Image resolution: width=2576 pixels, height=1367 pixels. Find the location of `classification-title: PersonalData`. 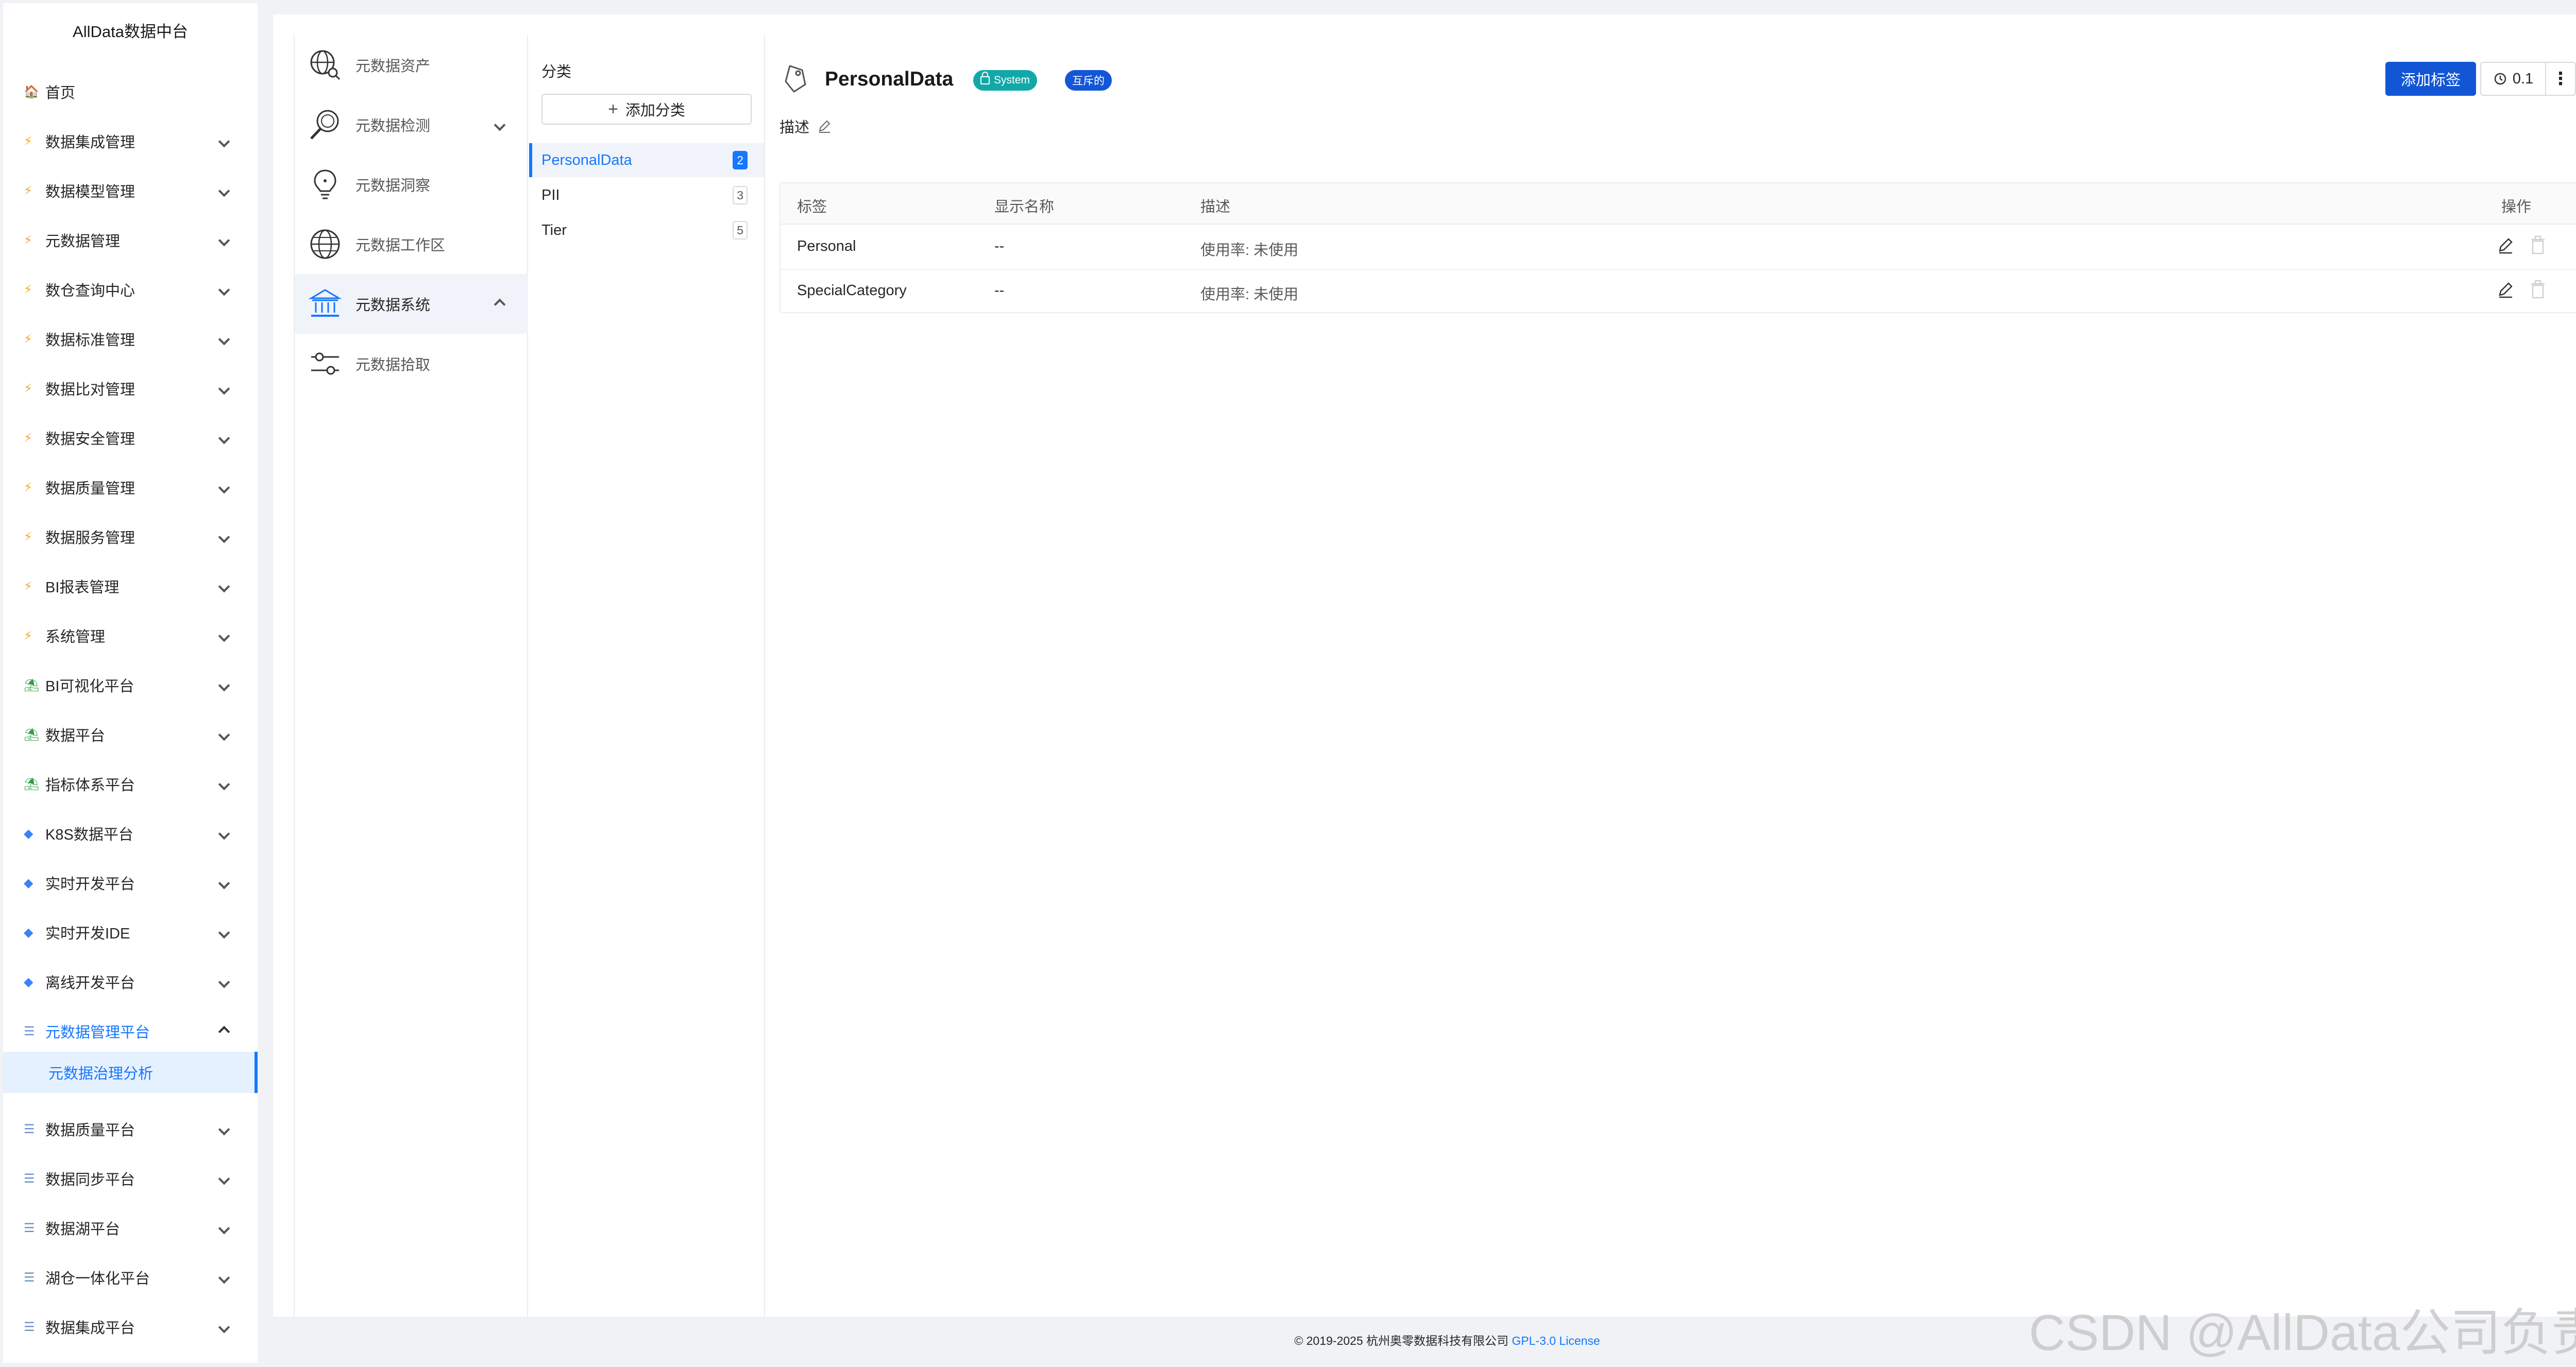

classification-title: PersonalData is located at coordinates (889, 79).